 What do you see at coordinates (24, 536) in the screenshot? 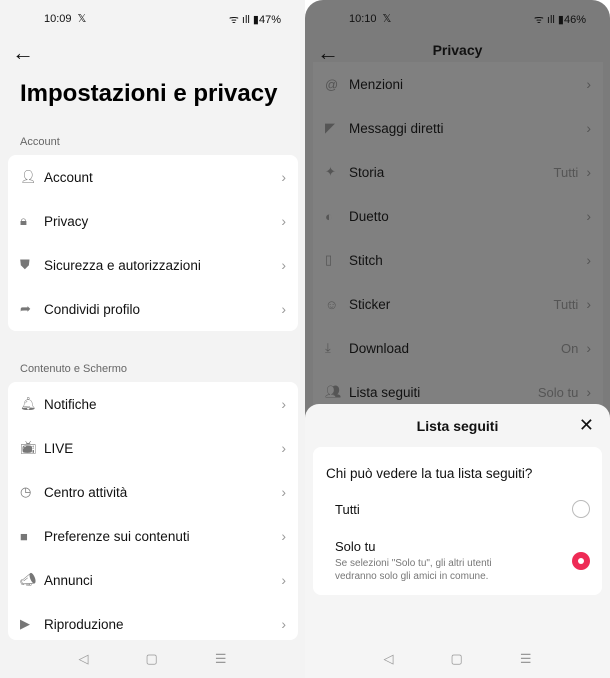
I see `video-icon: ■` at bounding box center [24, 536].